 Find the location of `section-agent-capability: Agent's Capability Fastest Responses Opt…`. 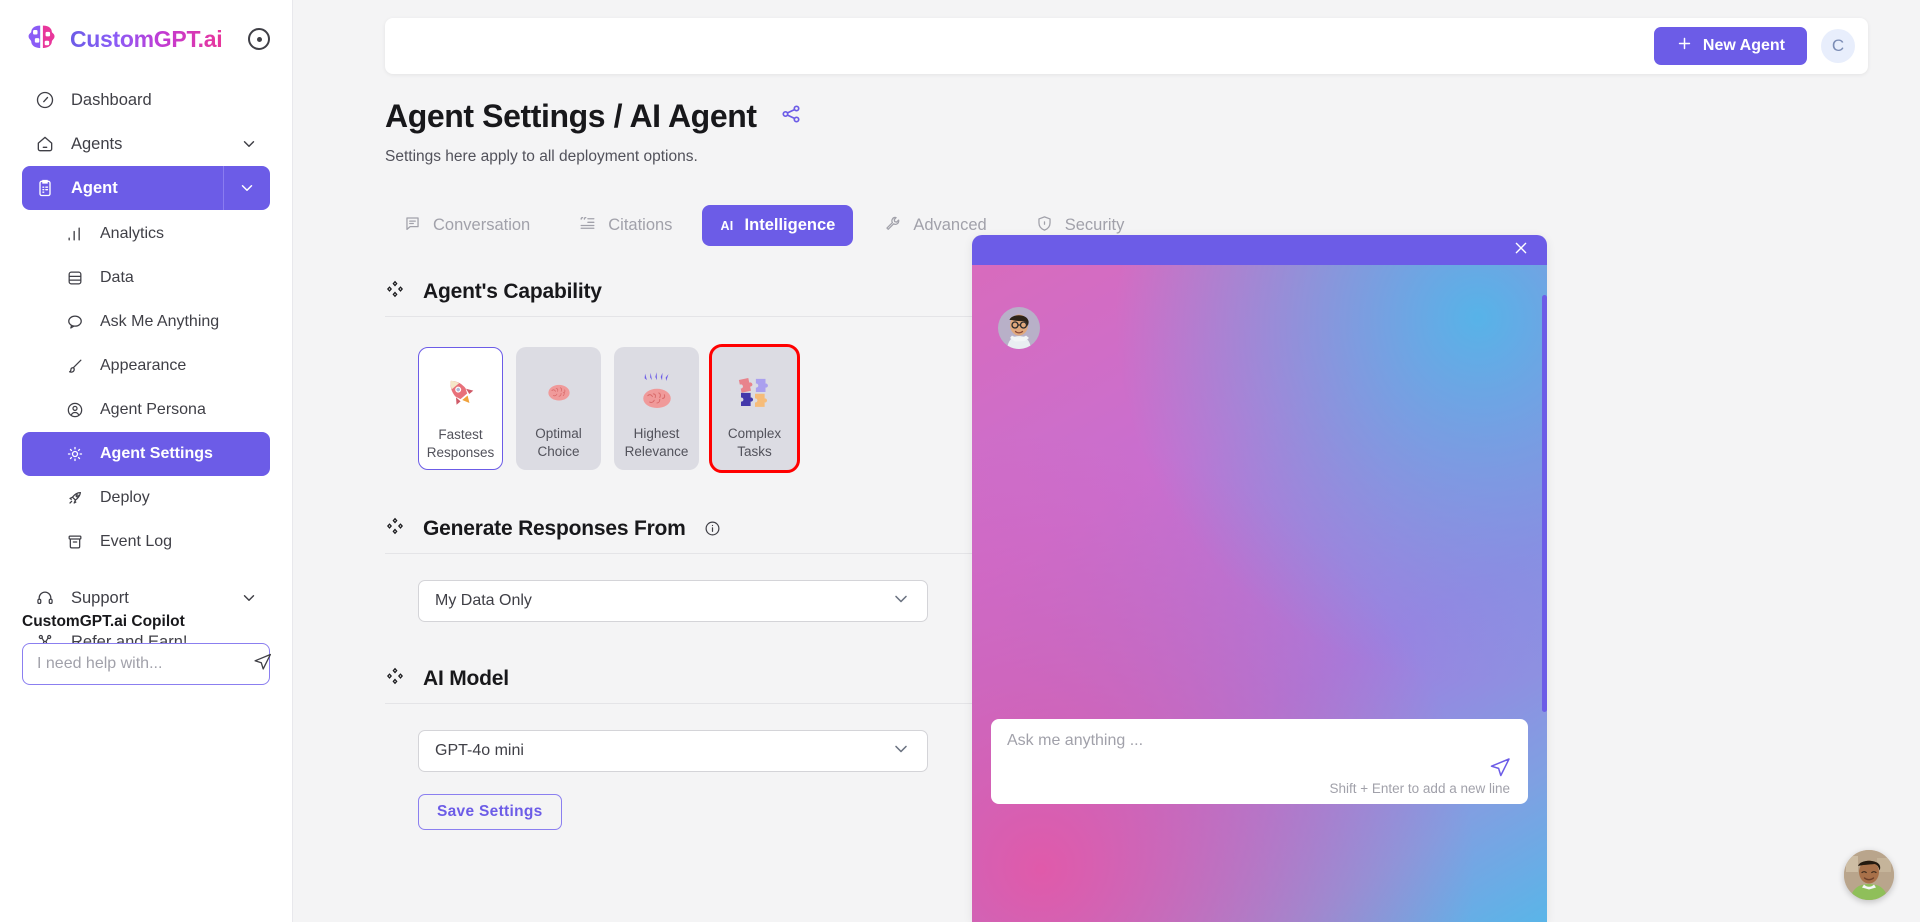

section-agent-capability: Agent's Capability Fastest Responses Opt… is located at coordinates (705, 369).